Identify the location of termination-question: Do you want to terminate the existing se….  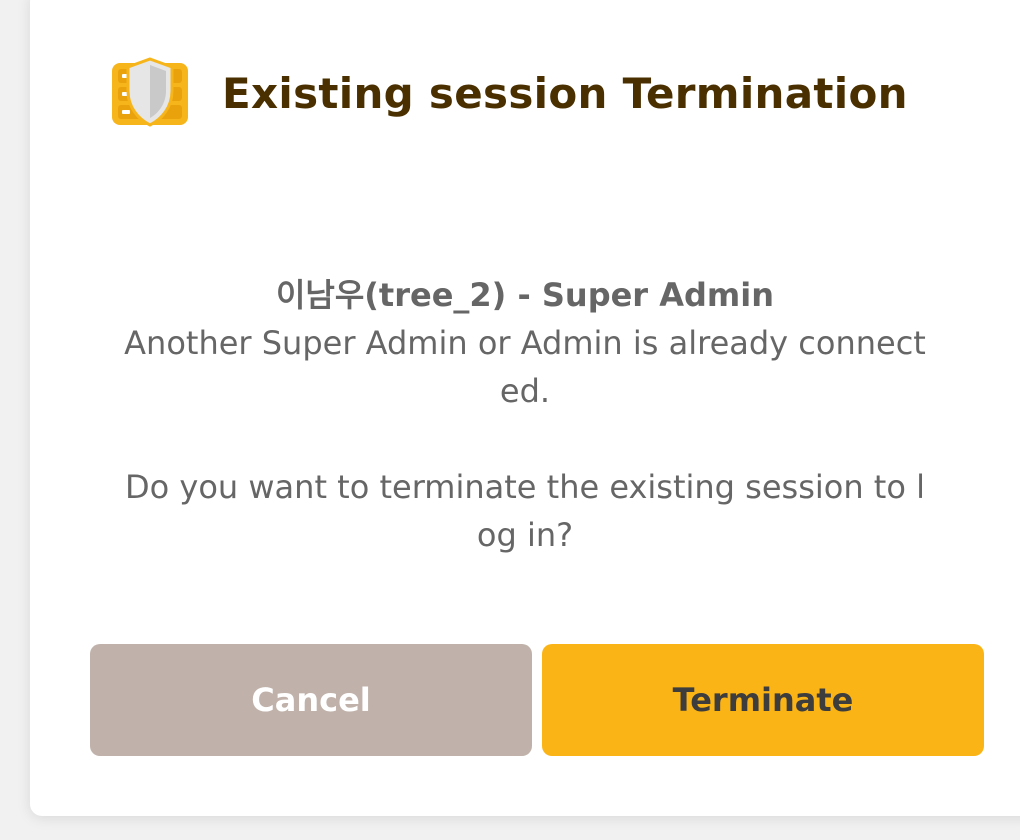
(525, 511).